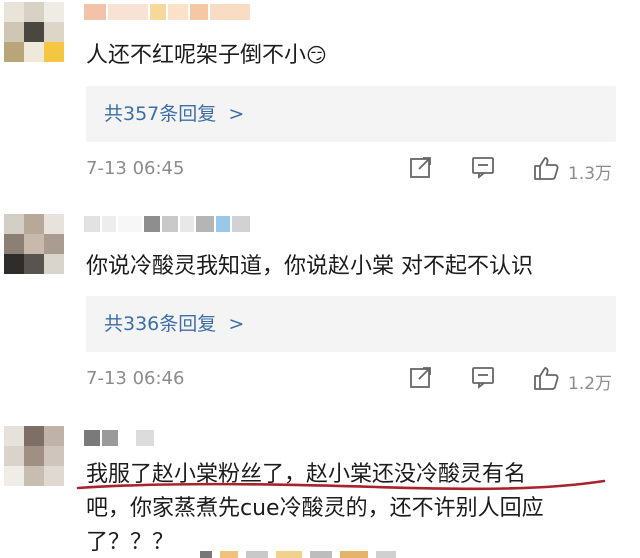  I want to click on comment-text-line-3: 了？？？, so click(130, 542).